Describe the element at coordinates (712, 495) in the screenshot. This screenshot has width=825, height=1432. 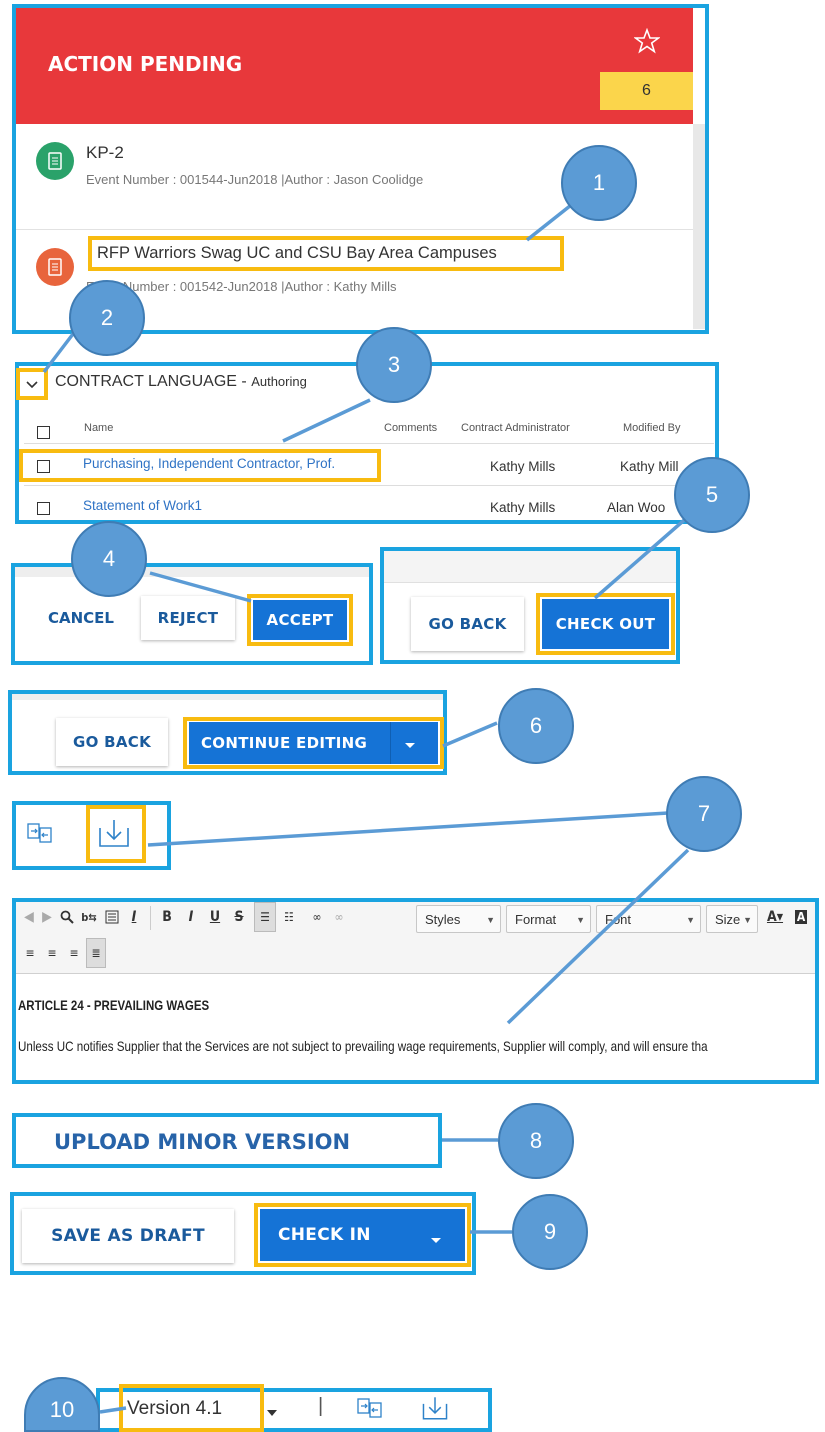
I see `callout-5: 5` at that location.